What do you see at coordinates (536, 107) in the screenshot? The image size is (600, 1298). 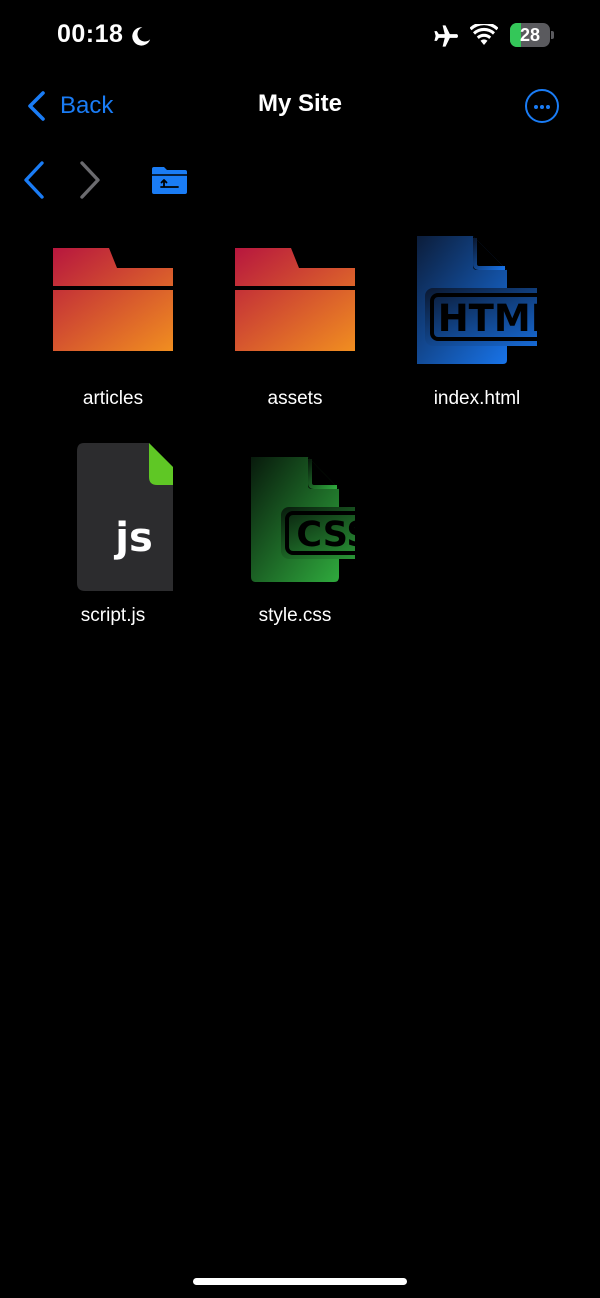 I see `ellipsis-circle-icon` at bounding box center [536, 107].